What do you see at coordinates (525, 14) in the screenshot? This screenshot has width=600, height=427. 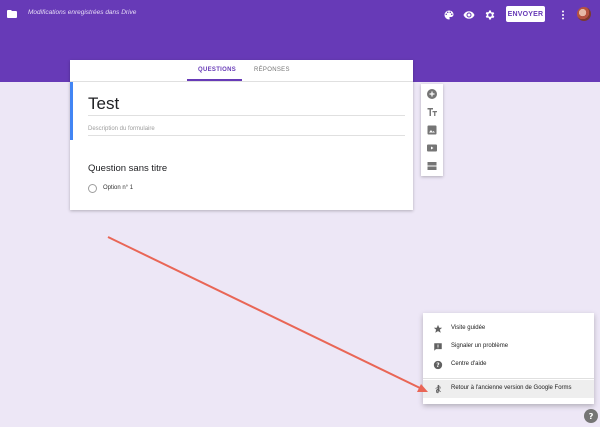 I see `send-button: ENVOYER` at bounding box center [525, 14].